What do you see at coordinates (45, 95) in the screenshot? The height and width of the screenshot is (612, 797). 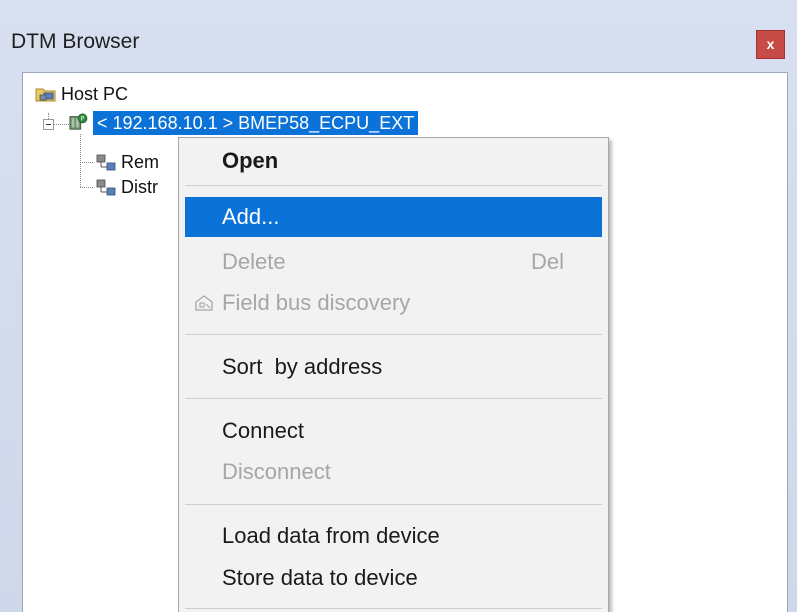 I see `host-pc-folder-icon` at bounding box center [45, 95].